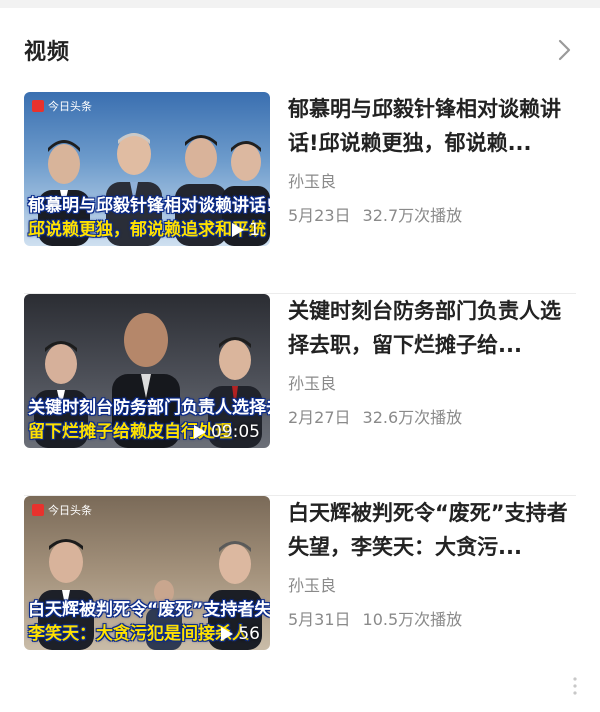 The height and width of the screenshot is (712, 600). Describe the element at coordinates (47, 52) in the screenshot. I see `section-title: 视频` at that location.